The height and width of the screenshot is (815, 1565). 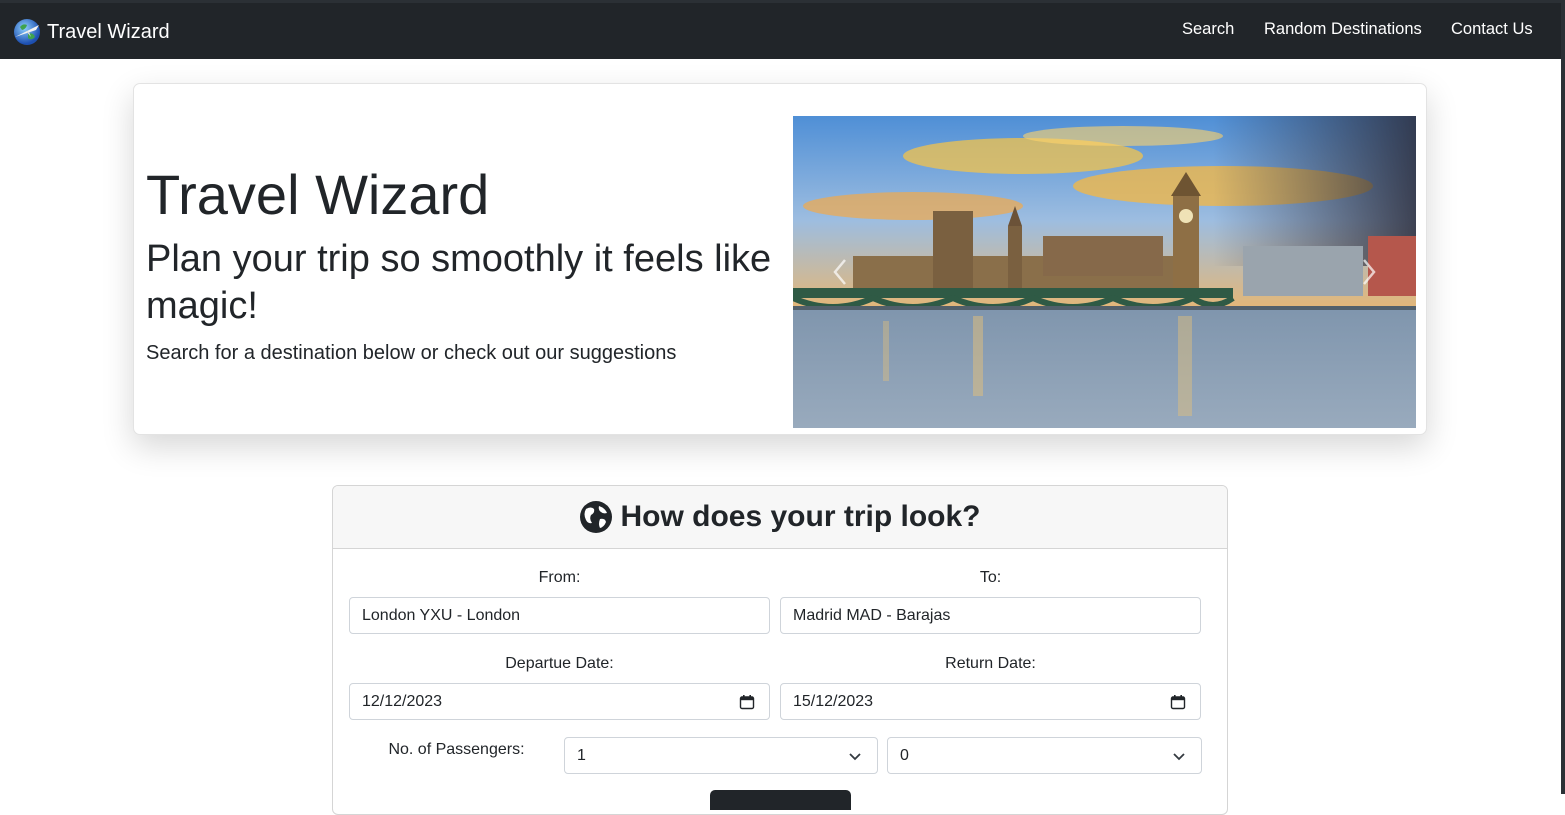 I want to click on from-label: From:, so click(x=559, y=577).